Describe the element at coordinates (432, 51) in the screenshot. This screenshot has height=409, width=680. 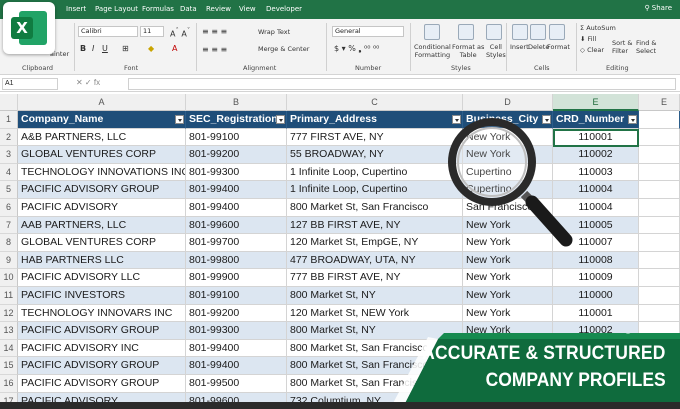
I see `conditional-formatting-button: Conditional Formatting` at that location.